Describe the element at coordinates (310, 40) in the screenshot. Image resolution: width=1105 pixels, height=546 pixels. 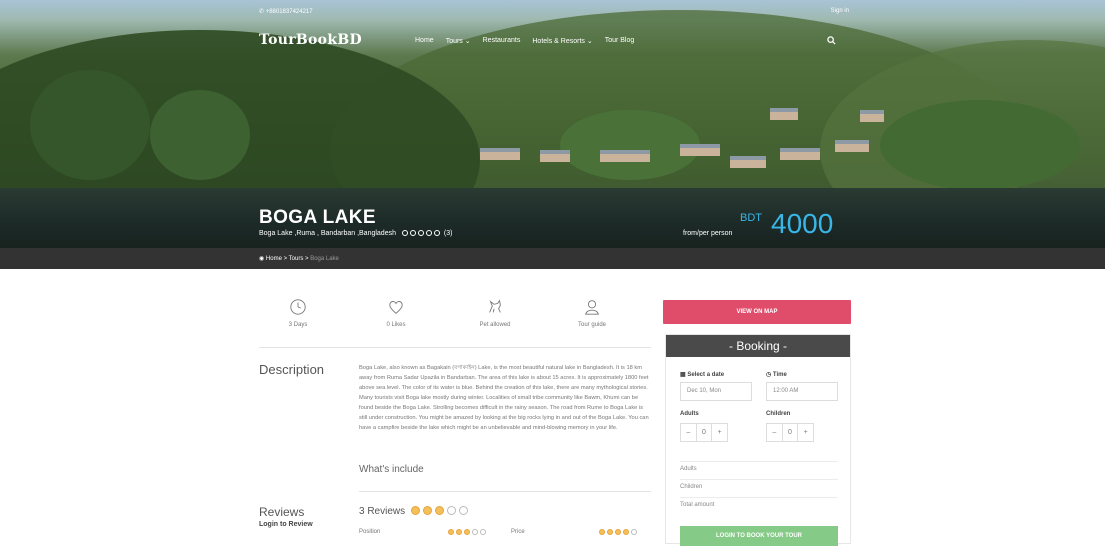
I see `site-logo: TourBookBD` at that location.